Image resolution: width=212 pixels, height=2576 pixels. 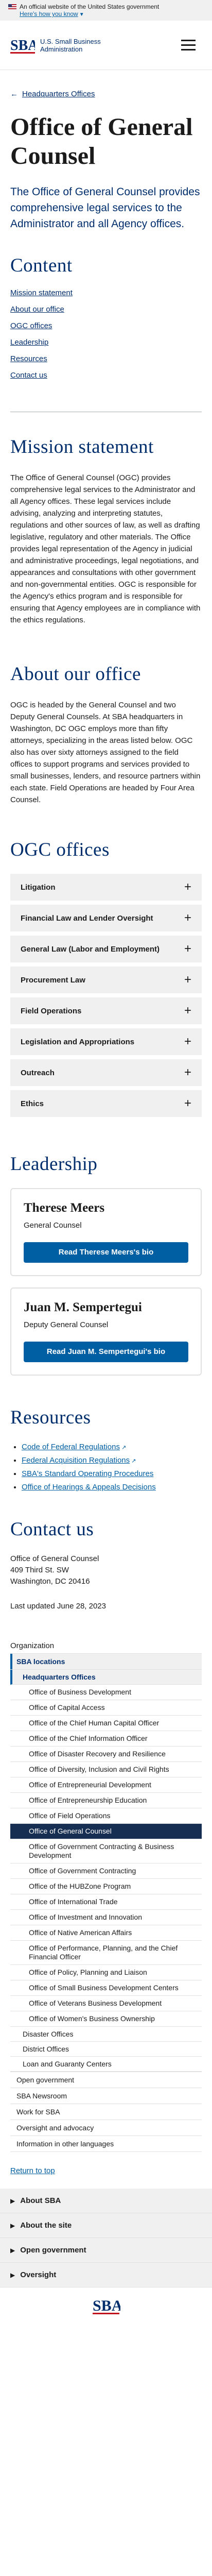 I want to click on toc-link-contact-us: Contact us, so click(x=28, y=376).